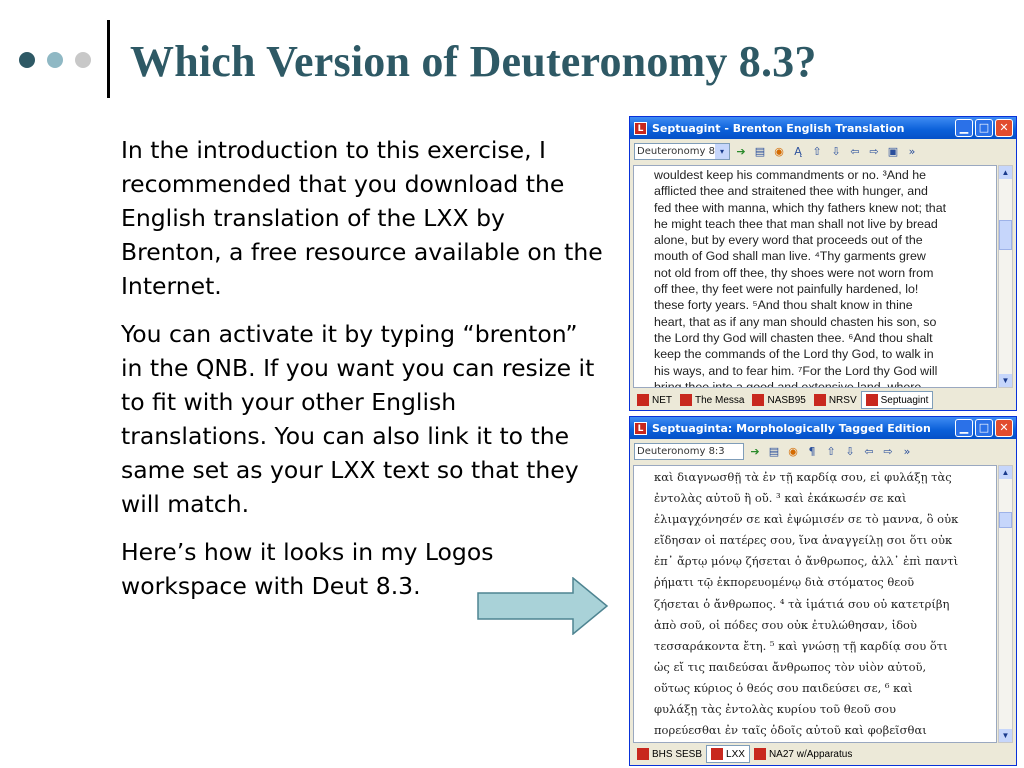  Describe the element at coordinates (798, 152) in the screenshot. I see `font-size-icon: Ą` at that location.